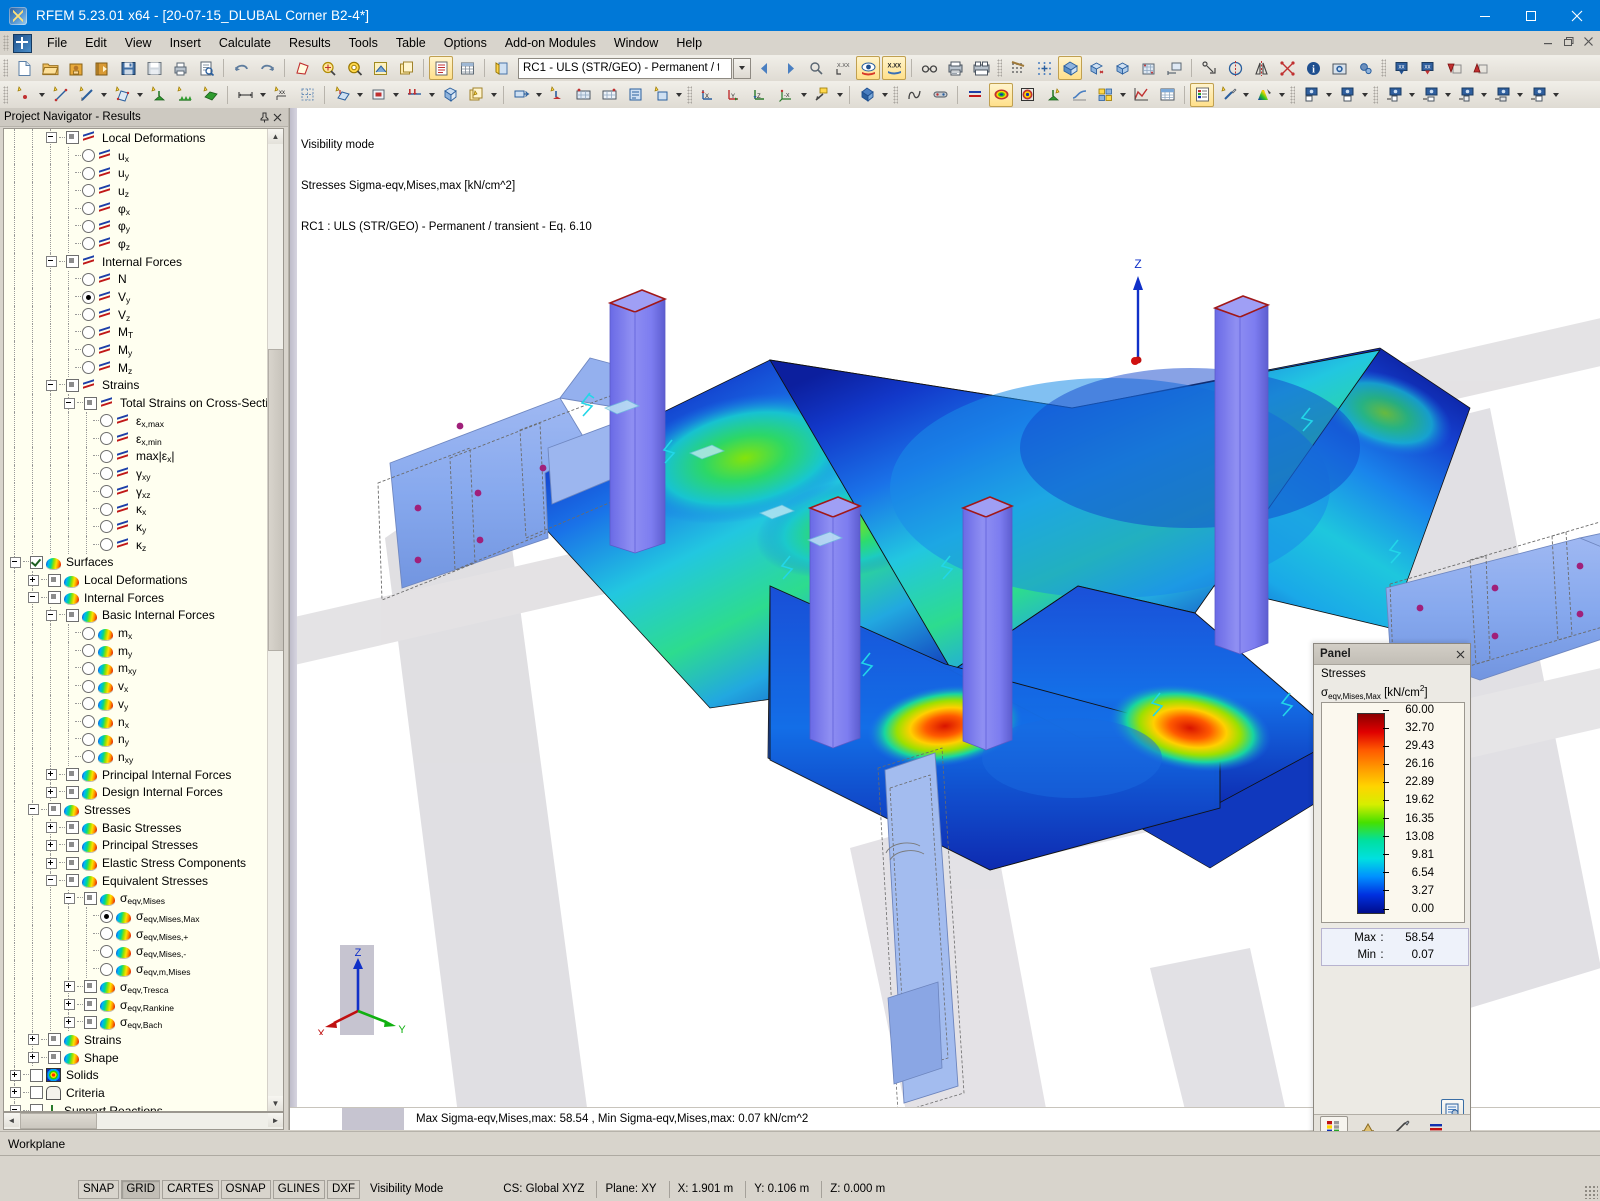  Describe the element at coordinates (1568, 41) in the screenshot. I see `mdi-restore-button` at that location.